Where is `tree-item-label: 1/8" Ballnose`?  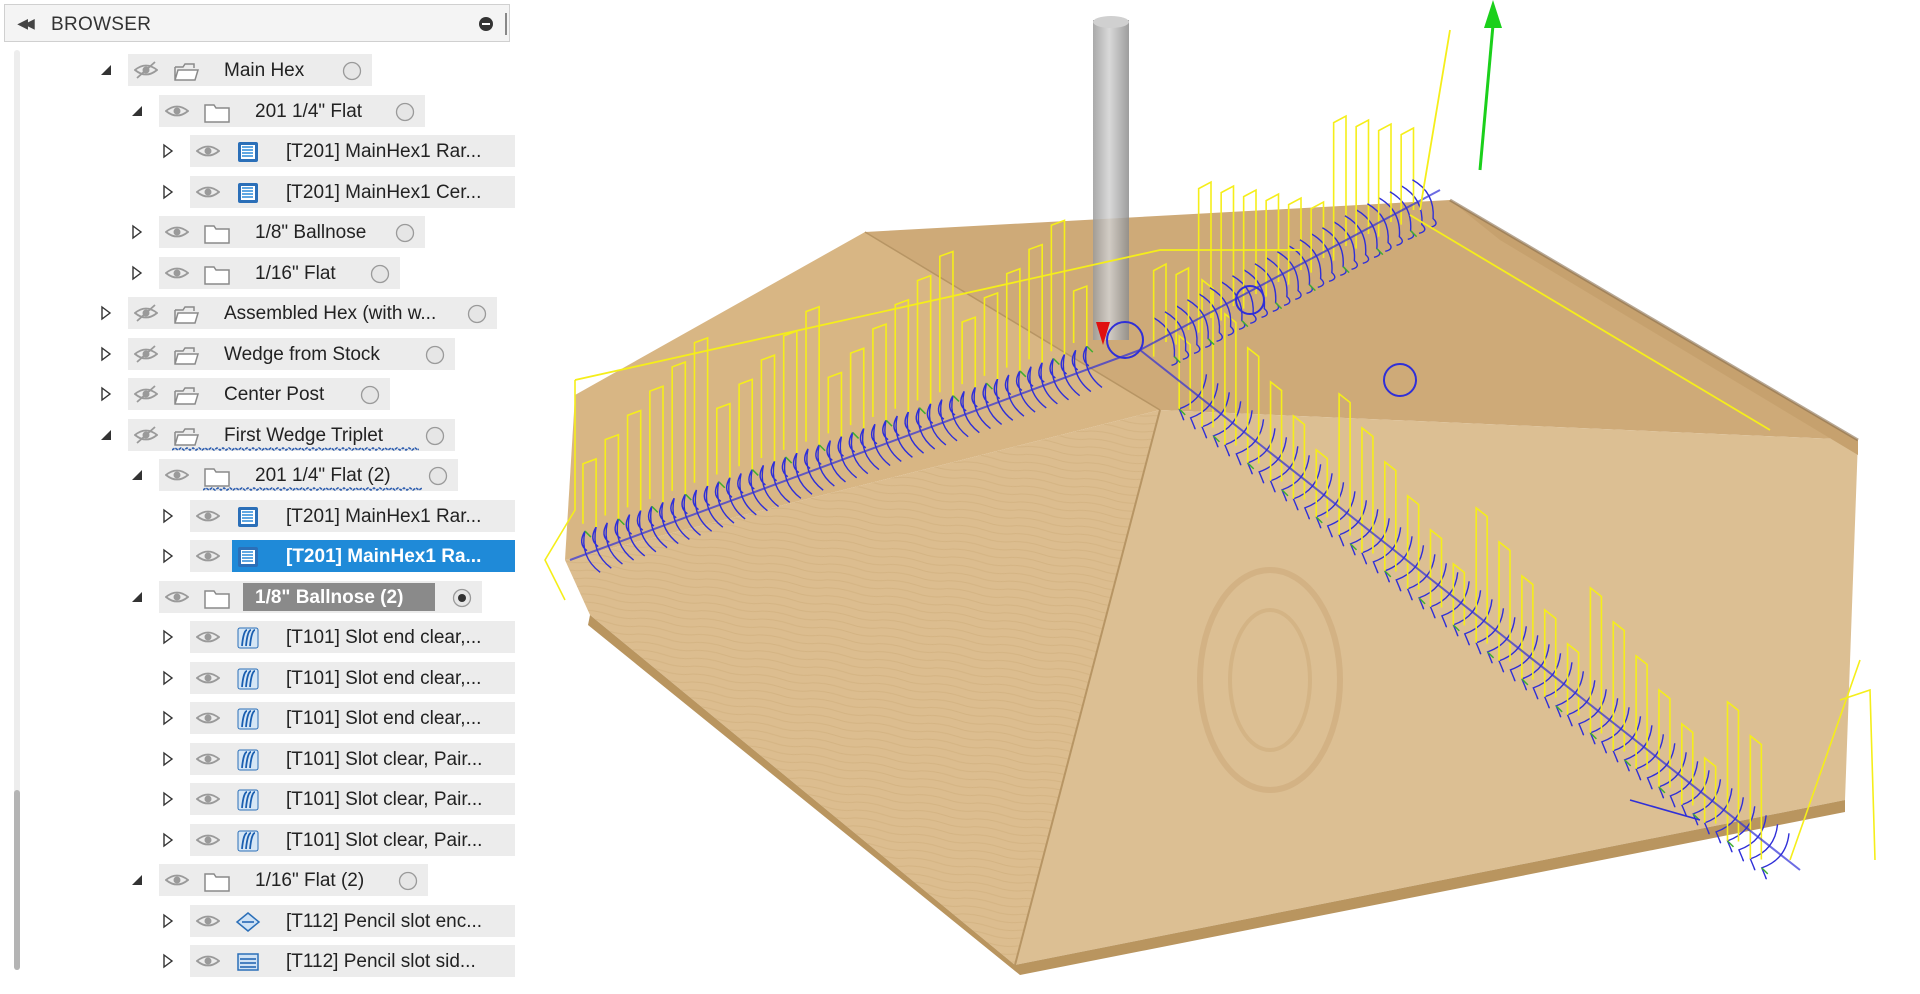 tree-item-label: 1/8" Ballnose is located at coordinates (311, 232).